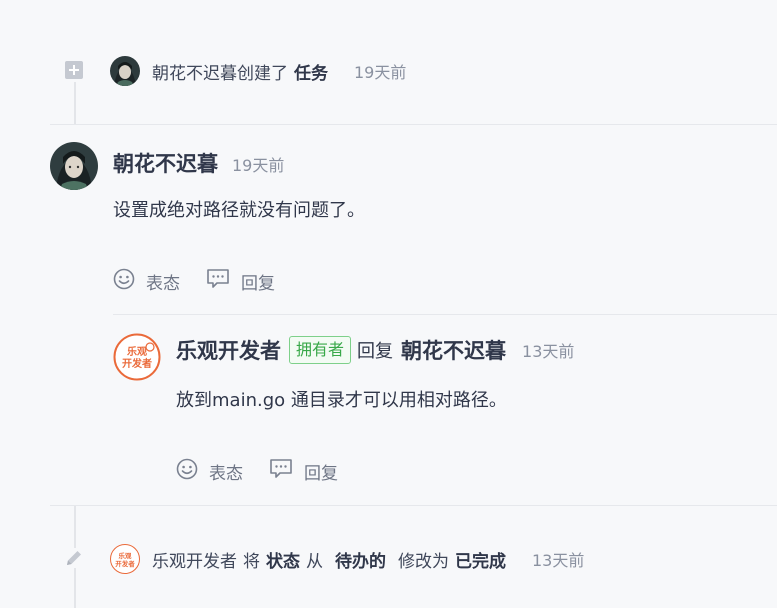 This screenshot has width=777, height=608. Describe the element at coordinates (380, 72) in the screenshot. I see `event-time: 19天前` at that location.